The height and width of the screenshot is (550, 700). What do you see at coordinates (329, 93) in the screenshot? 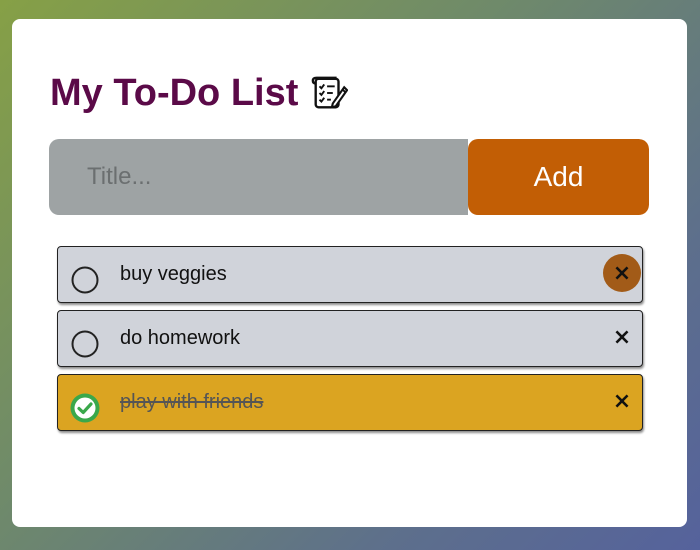
I see `memo-checklist-icon` at bounding box center [329, 93].